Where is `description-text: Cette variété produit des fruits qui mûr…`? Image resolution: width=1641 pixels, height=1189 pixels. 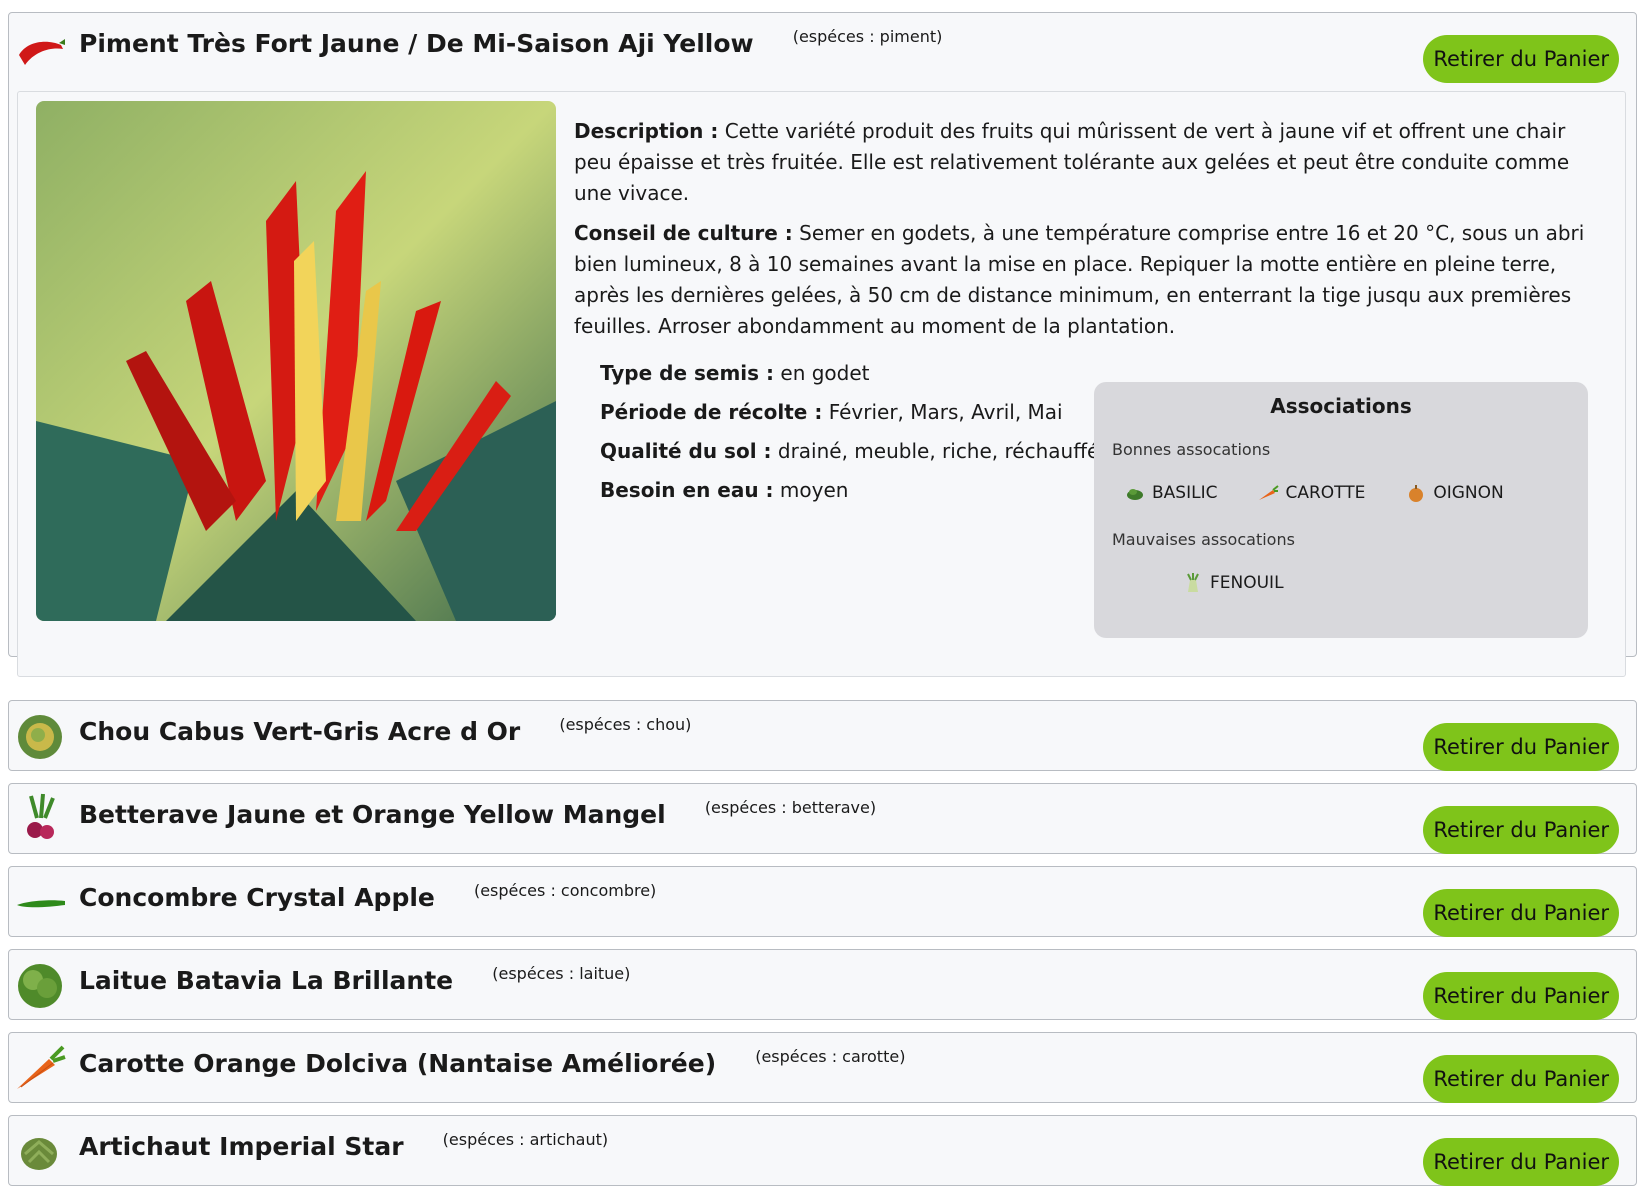 description-text: Cette variété produit des fruits qui mûr… is located at coordinates (1072, 162).